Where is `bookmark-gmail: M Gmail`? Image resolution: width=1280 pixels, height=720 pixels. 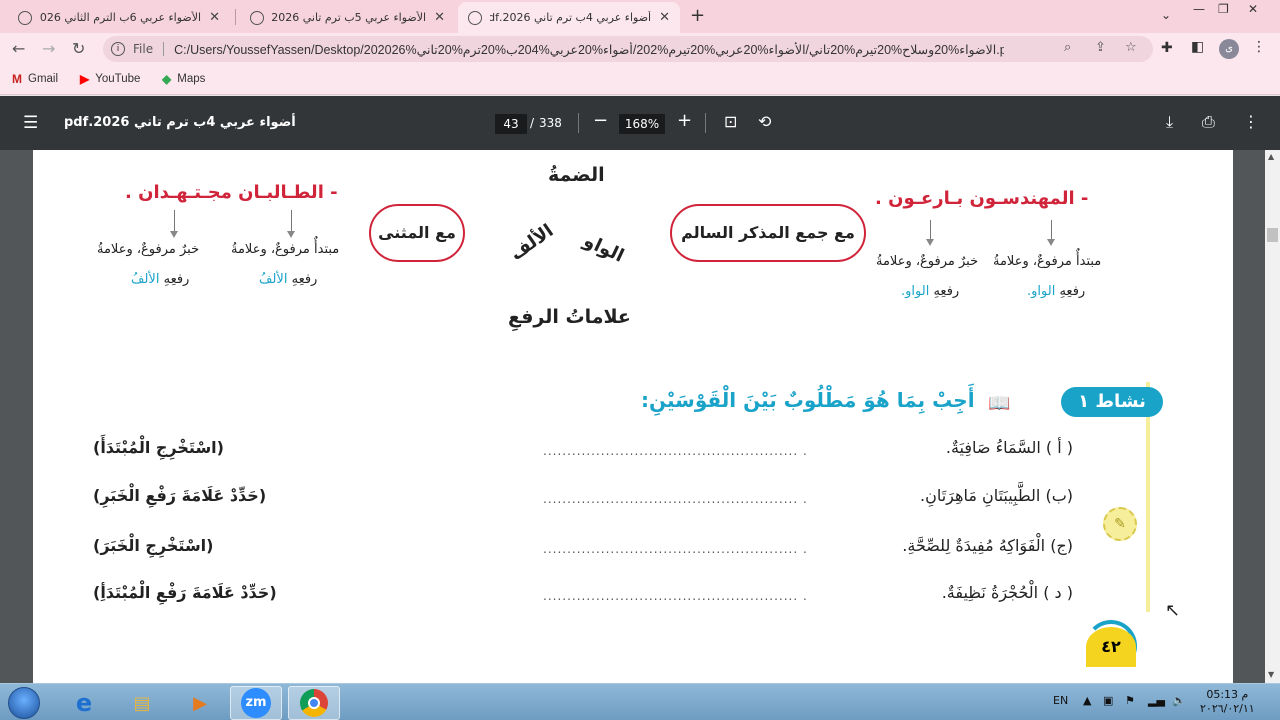
bookmark-gmail: M Gmail is located at coordinates (35, 79).